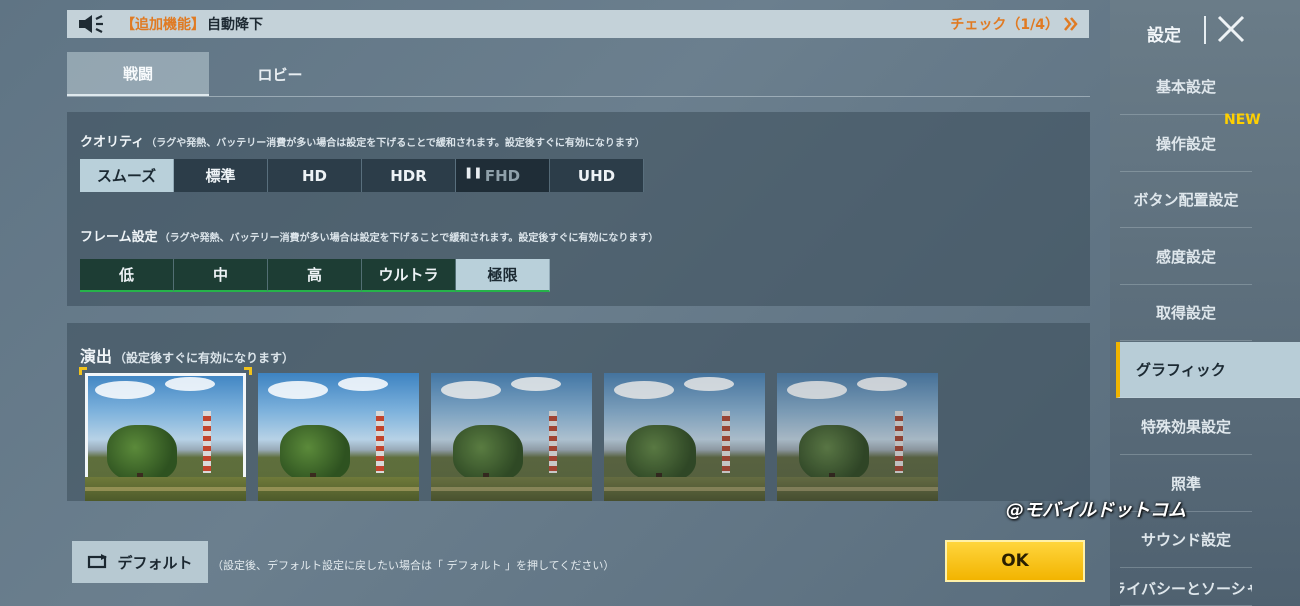 This screenshot has height=606, width=1300. I want to click on sidebar-header: 設定, so click(1205, 31).